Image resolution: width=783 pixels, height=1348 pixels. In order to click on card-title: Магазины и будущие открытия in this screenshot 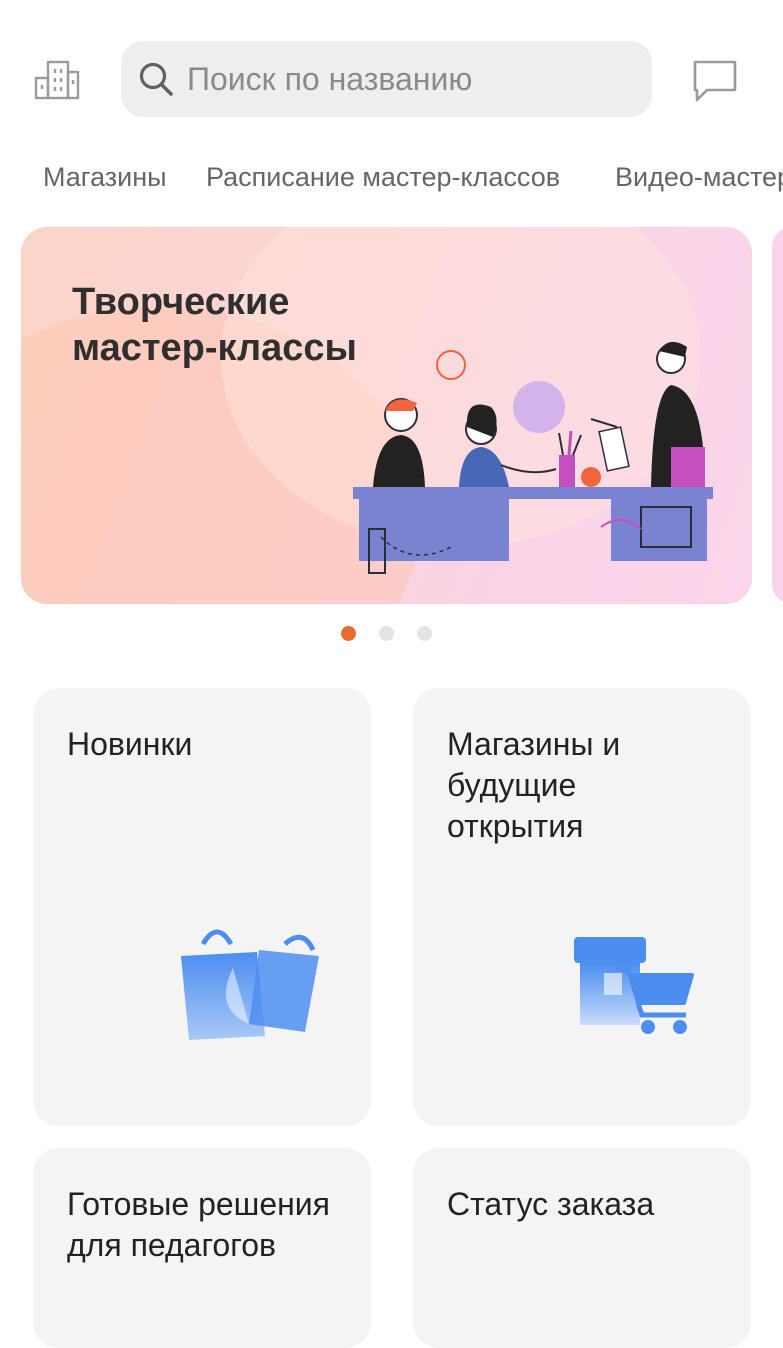, I will do `click(534, 785)`.